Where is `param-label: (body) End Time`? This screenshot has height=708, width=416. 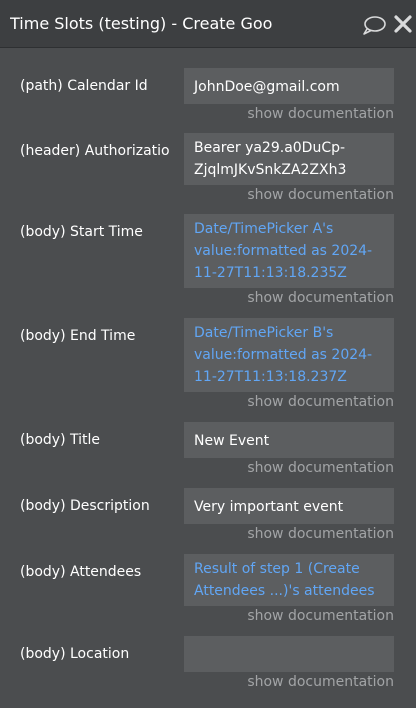 param-label: (body) End Time is located at coordinates (78, 336).